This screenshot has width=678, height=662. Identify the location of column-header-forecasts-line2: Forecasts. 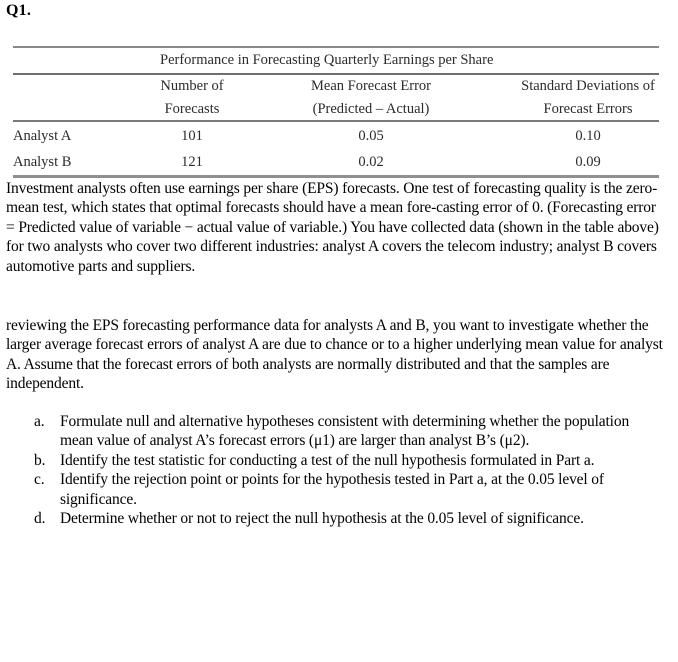
(192, 109).